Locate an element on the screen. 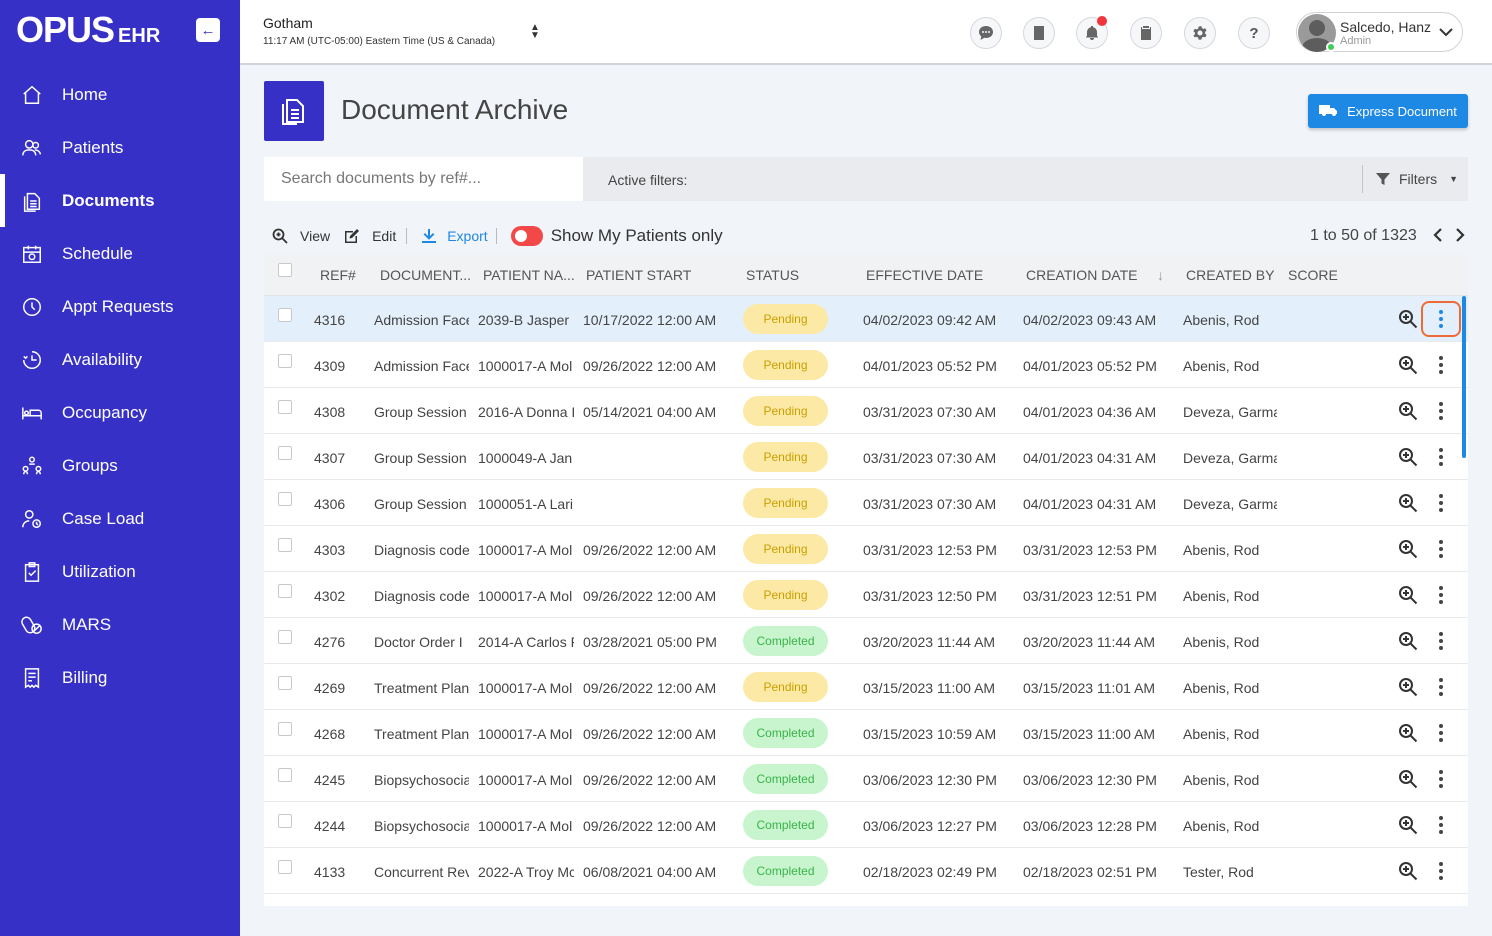 This screenshot has height=936, width=1492. column-header-created-by: CREATED BY is located at coordinates (1230, 275).